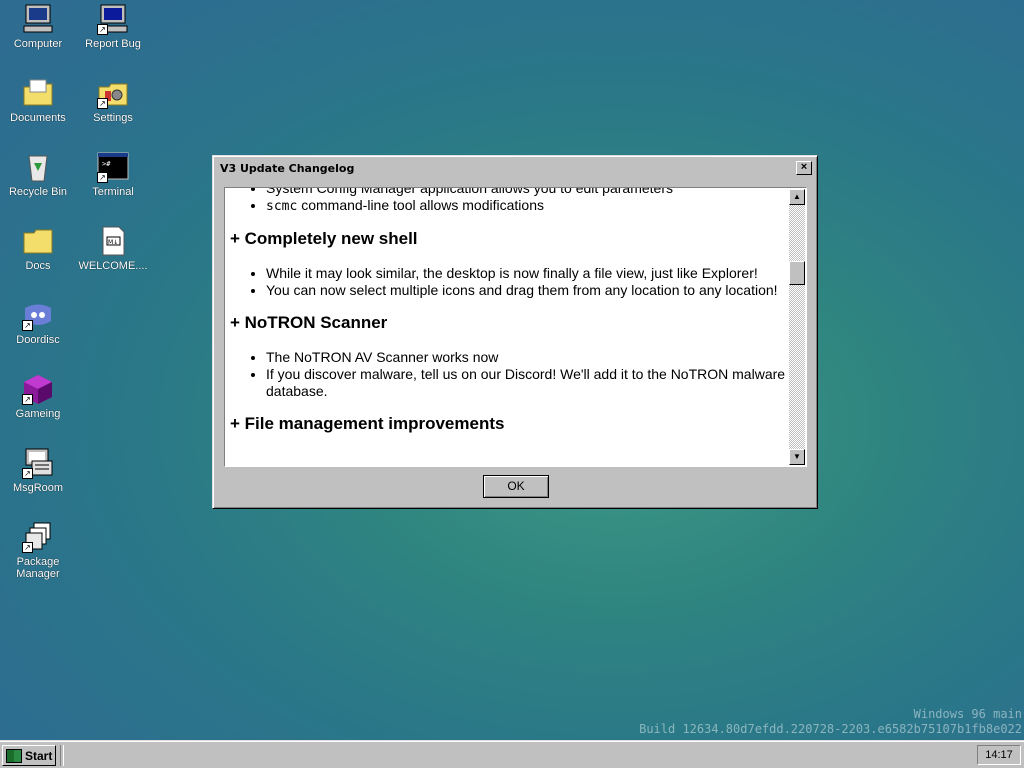  Describe the element at coordinates (113, 118) in the screenshot. I see `desktop-icon-label: Settings` at that location.